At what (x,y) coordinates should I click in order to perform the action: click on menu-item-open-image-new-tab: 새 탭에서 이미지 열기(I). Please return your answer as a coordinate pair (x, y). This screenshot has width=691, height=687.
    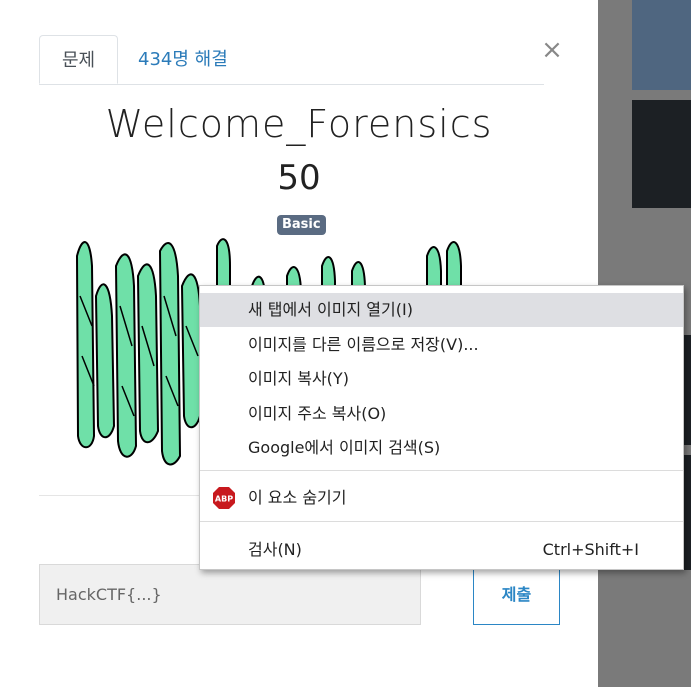
    Looking at the image, I should click on (441, 310).